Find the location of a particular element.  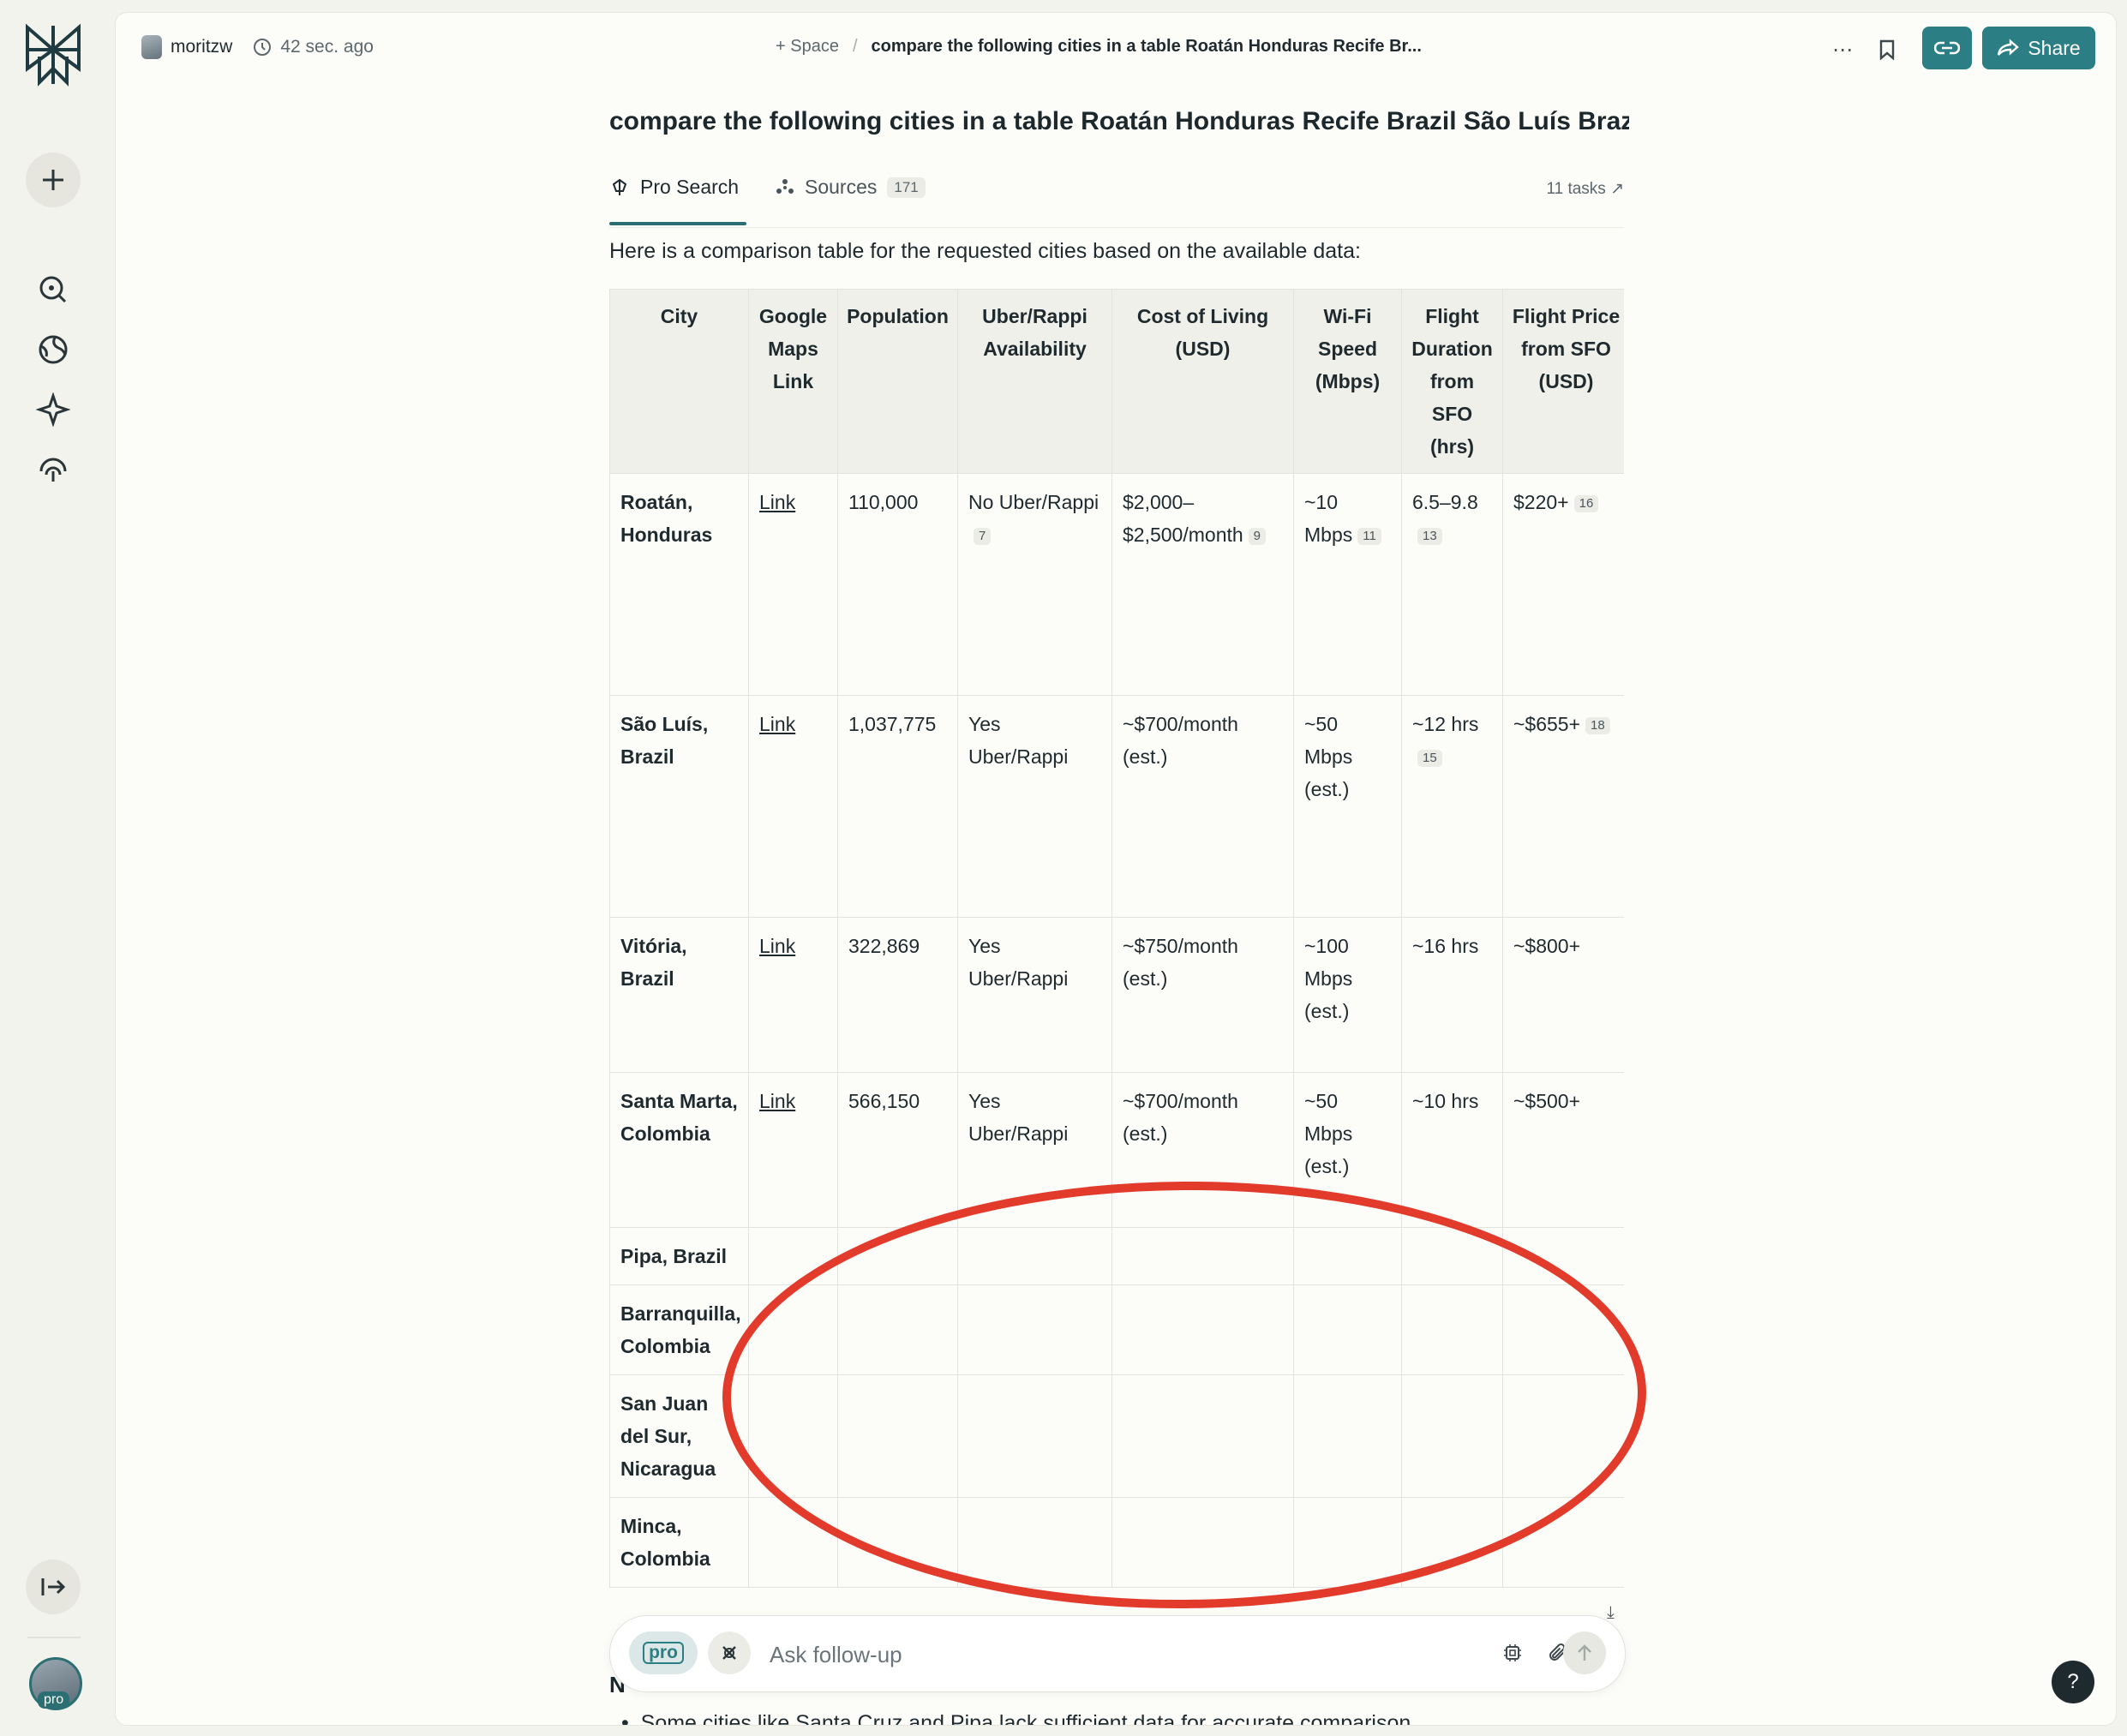

share-button: Share is located at coordinates (2038, 48).